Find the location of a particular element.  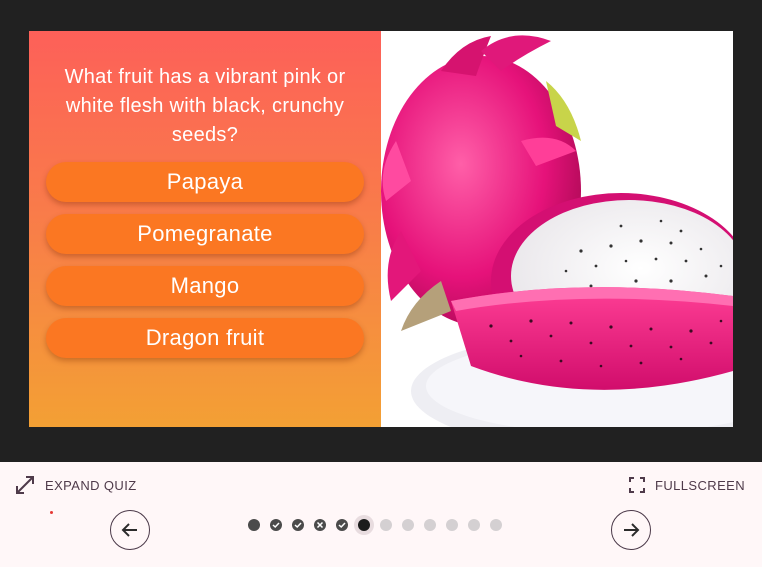

answer-list: Papaya Pomegranate Mango Dragon fruit is located at coordinates (205, 260).